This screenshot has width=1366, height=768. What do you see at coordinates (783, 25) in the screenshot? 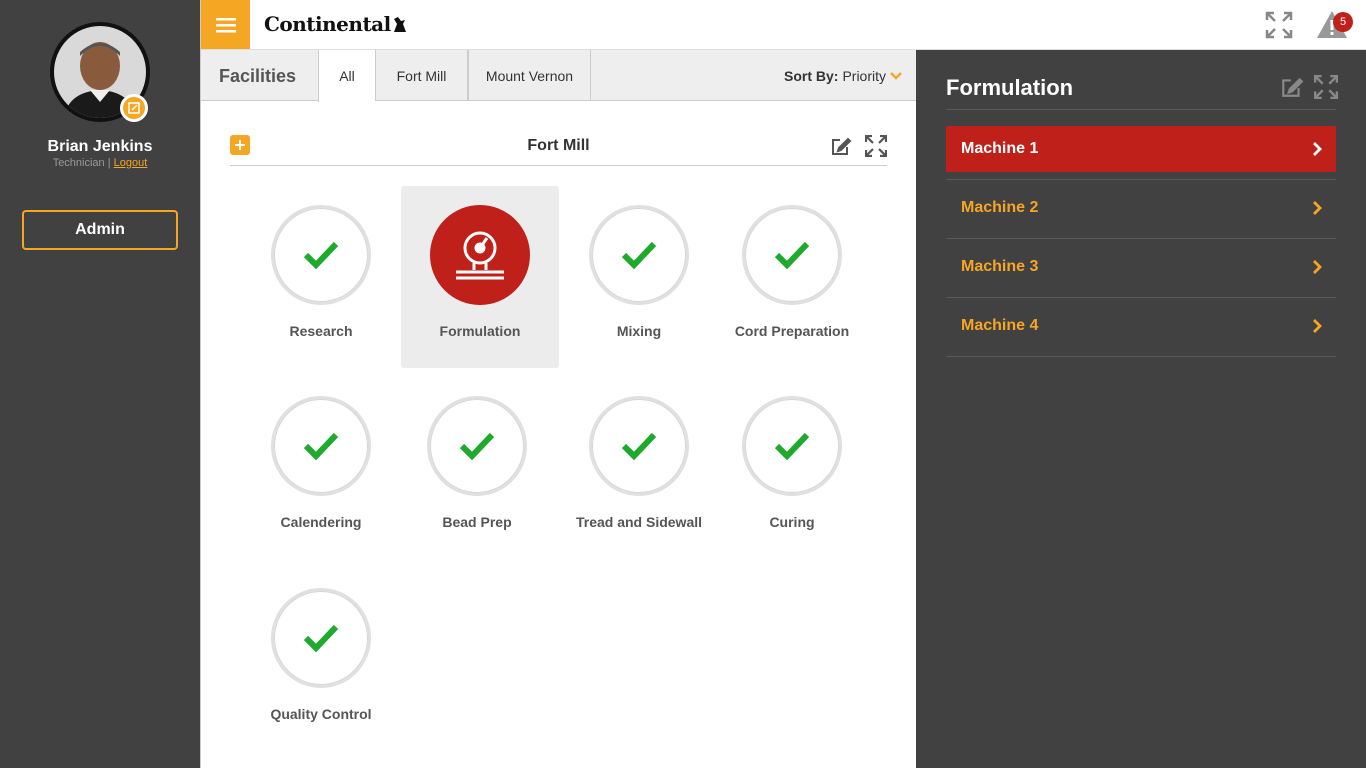
I see `top-bar: Continental 5` at bounding box center [783, 25].